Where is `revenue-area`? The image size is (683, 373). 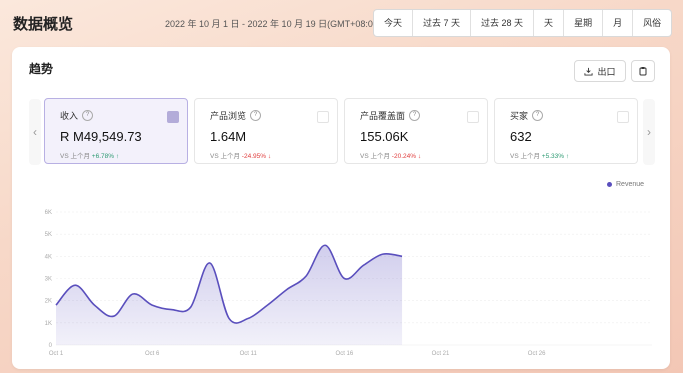
revenue-area is located at coordinates (229, 295).